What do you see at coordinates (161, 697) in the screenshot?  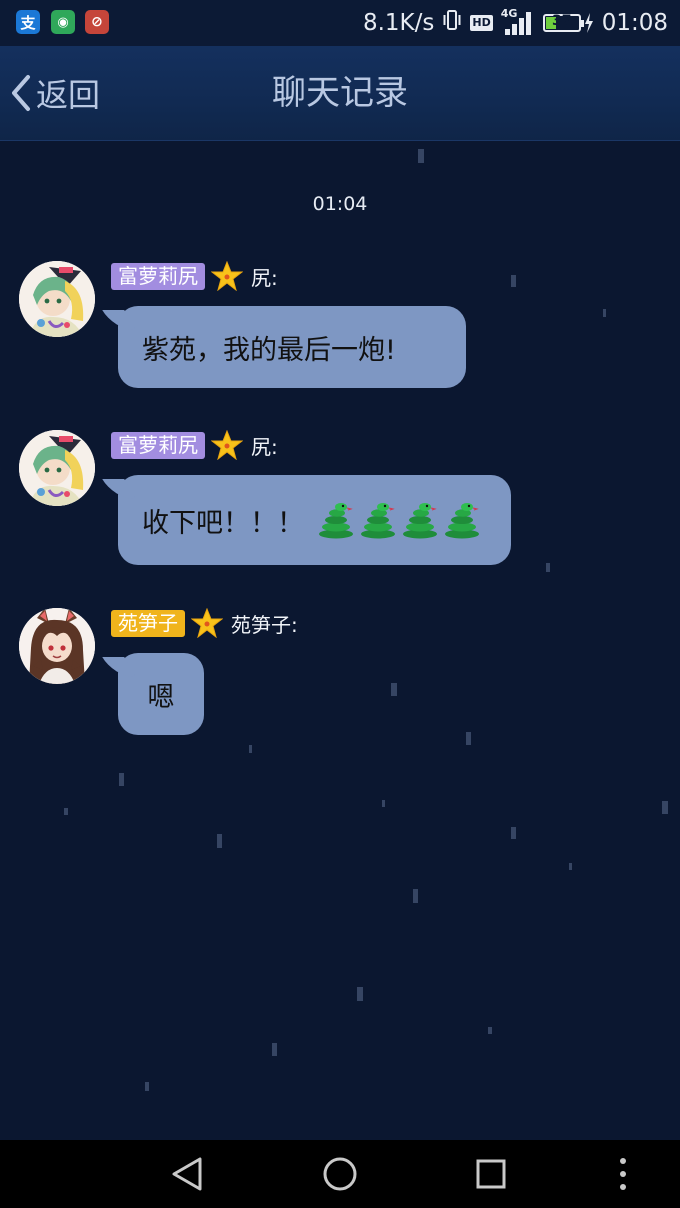 I see `message-text: 嗯` at bounding box center [161, 697].